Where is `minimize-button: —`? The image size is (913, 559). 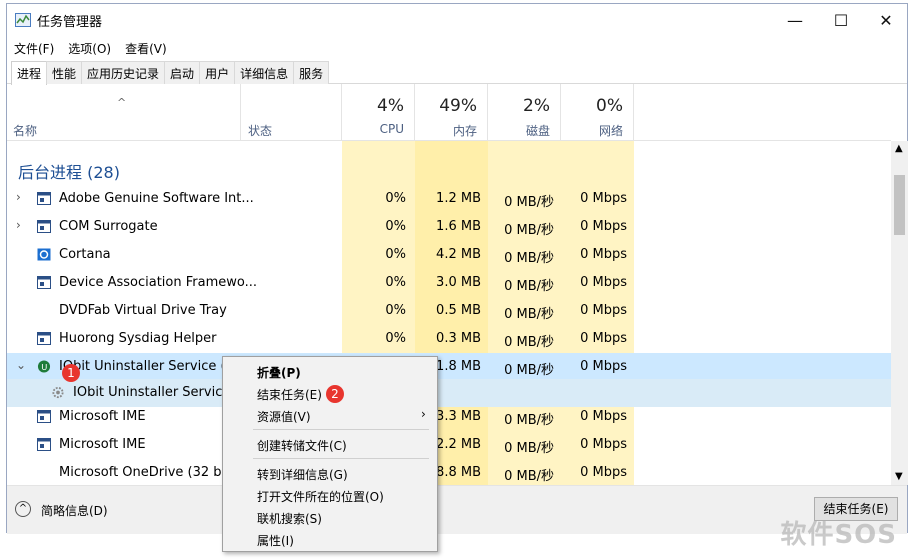
minimize-button: — is located at coordinates (795, 20).